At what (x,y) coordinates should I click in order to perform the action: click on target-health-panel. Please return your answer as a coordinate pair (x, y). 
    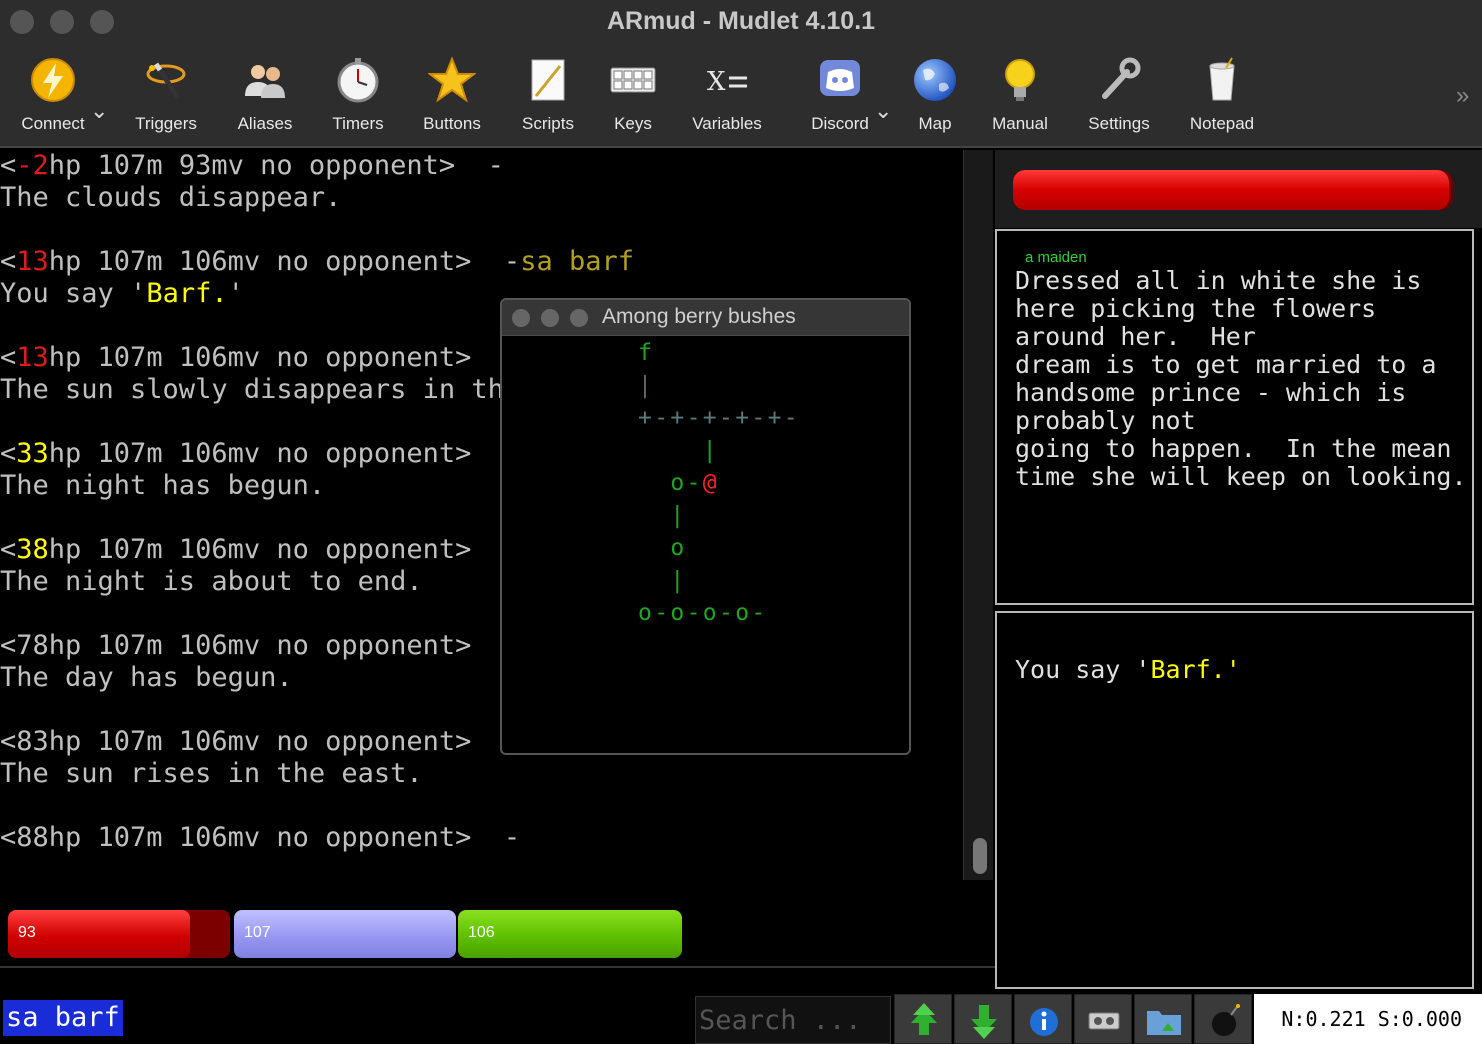
    Looking at the image, I should click on (1238, 189).